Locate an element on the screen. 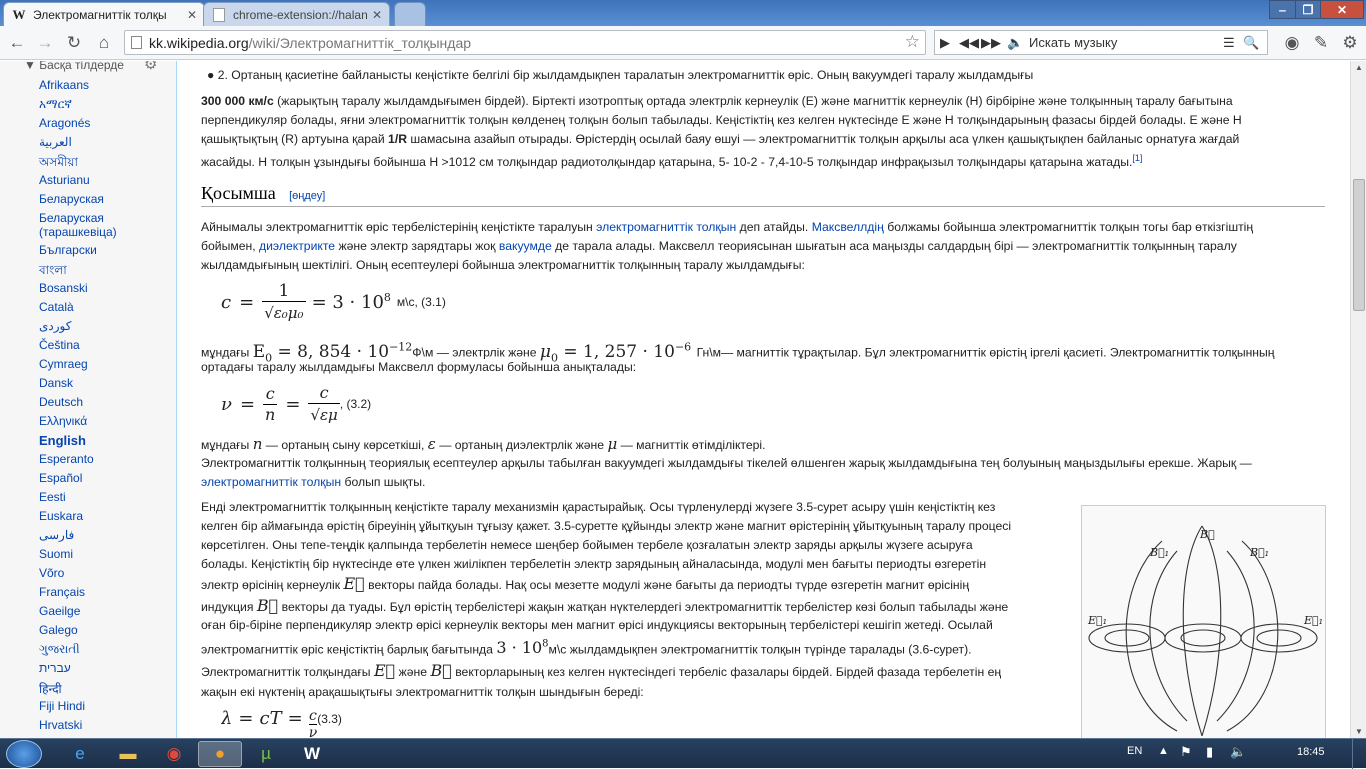 Image resolution: width=1366 pixels, height=769 pixels. wrench-icon: ⚙ is located at coordinates (1350, 43).